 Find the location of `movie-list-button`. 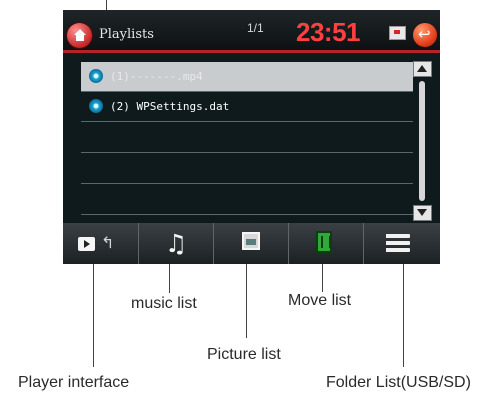

movie-list-button is located at coordinates (326, 243).